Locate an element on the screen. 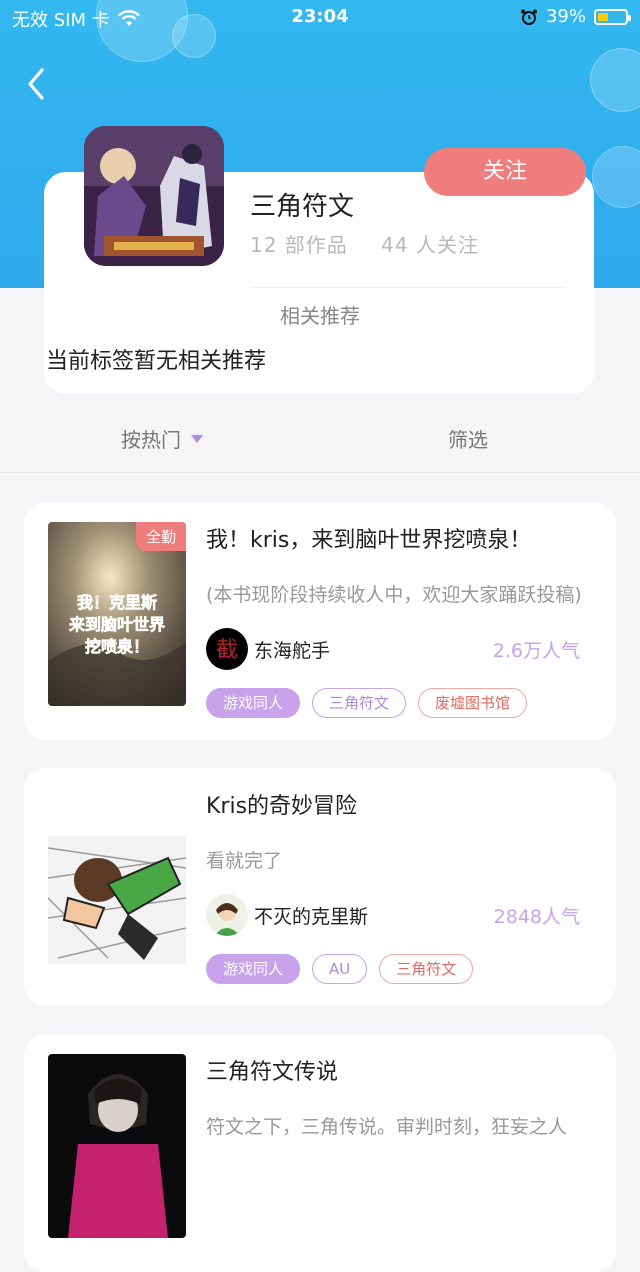  recommend-empty-text: 当前标签暂无相关推荐 is located at coordinates (156, 361).